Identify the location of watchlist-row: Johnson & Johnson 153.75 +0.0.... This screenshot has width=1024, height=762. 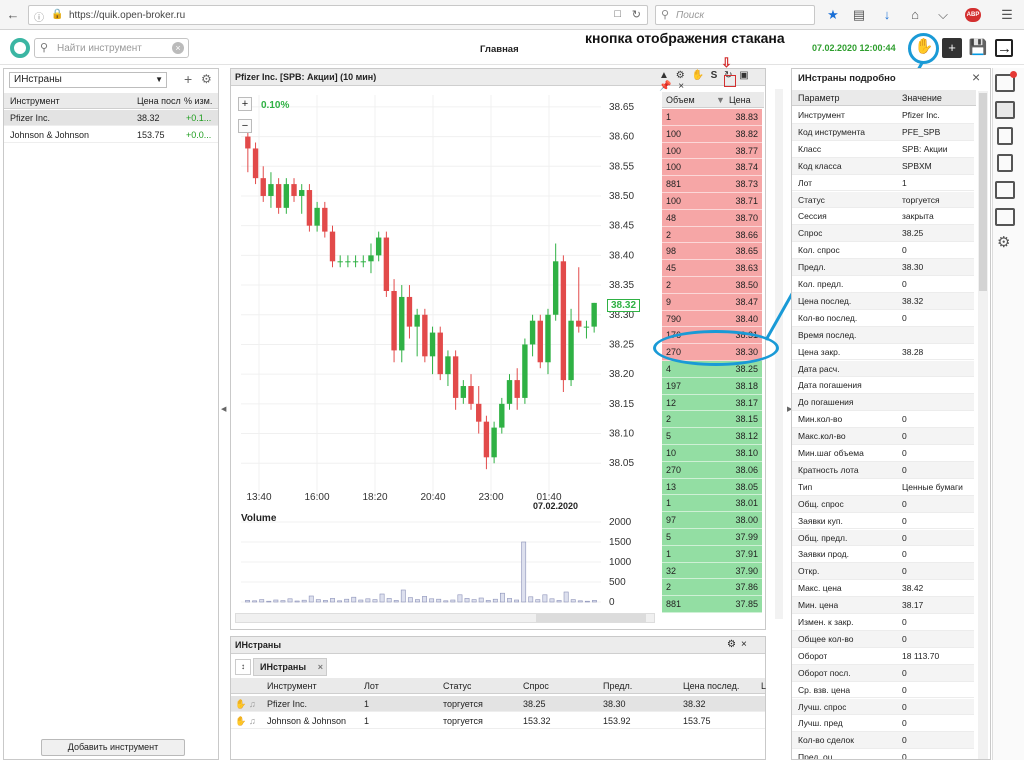
(111, 135).